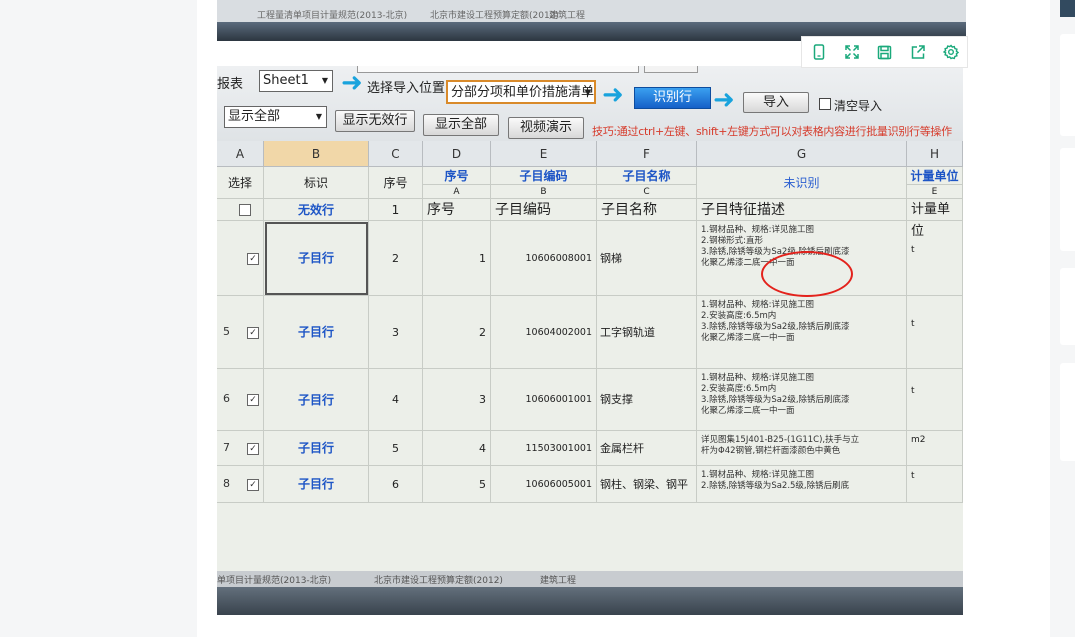 The height and width of the screenshot is (637, 1075). I want to click on position-select-value: 分部分项和单价措施清单, so click(523, 92).